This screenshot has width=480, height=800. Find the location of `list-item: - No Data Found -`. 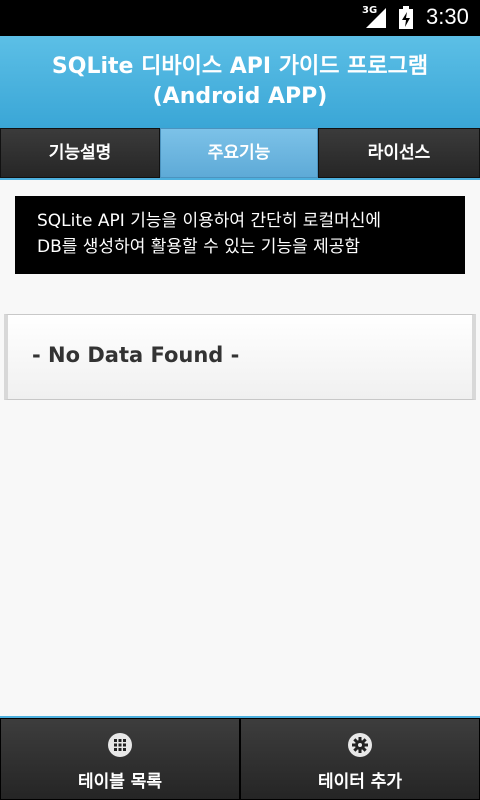

list-item: - No Data Found - is located at coordinates (240, 357).